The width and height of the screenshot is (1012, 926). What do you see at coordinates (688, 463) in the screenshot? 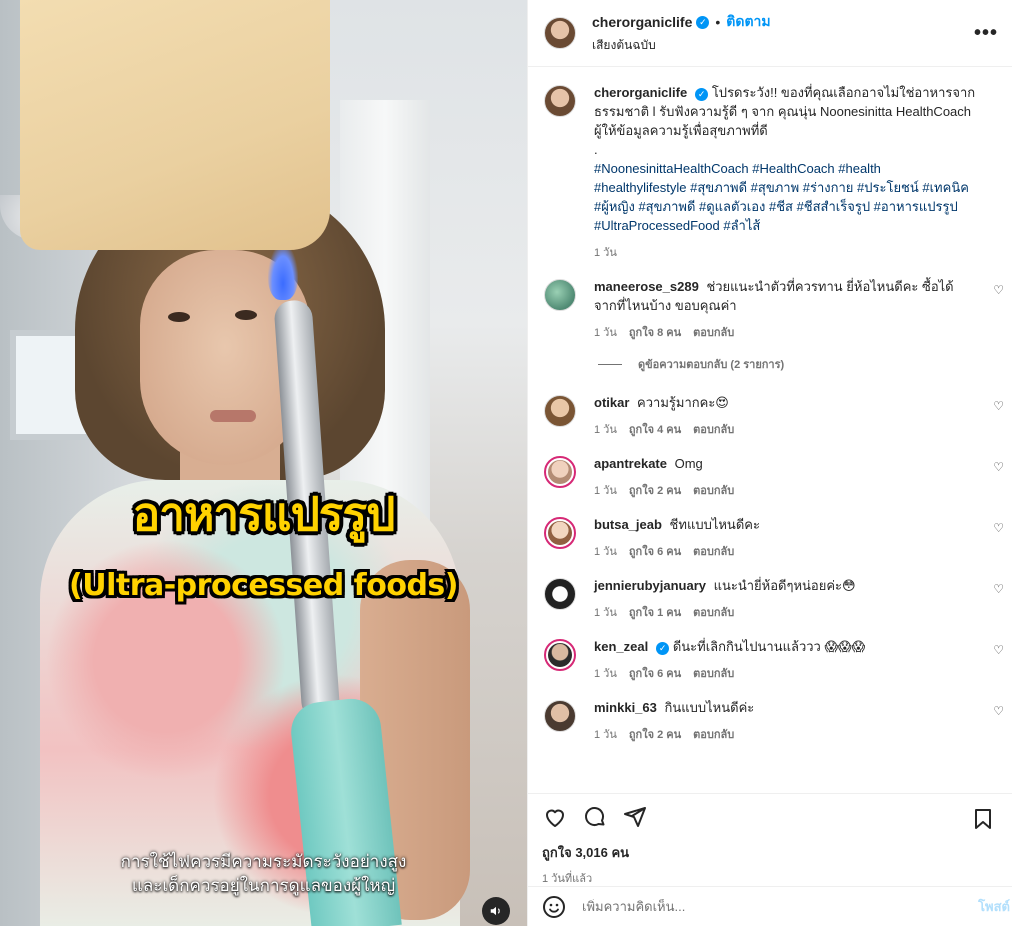
I see `comment-text: Omg` at bounding box center [688, 463].